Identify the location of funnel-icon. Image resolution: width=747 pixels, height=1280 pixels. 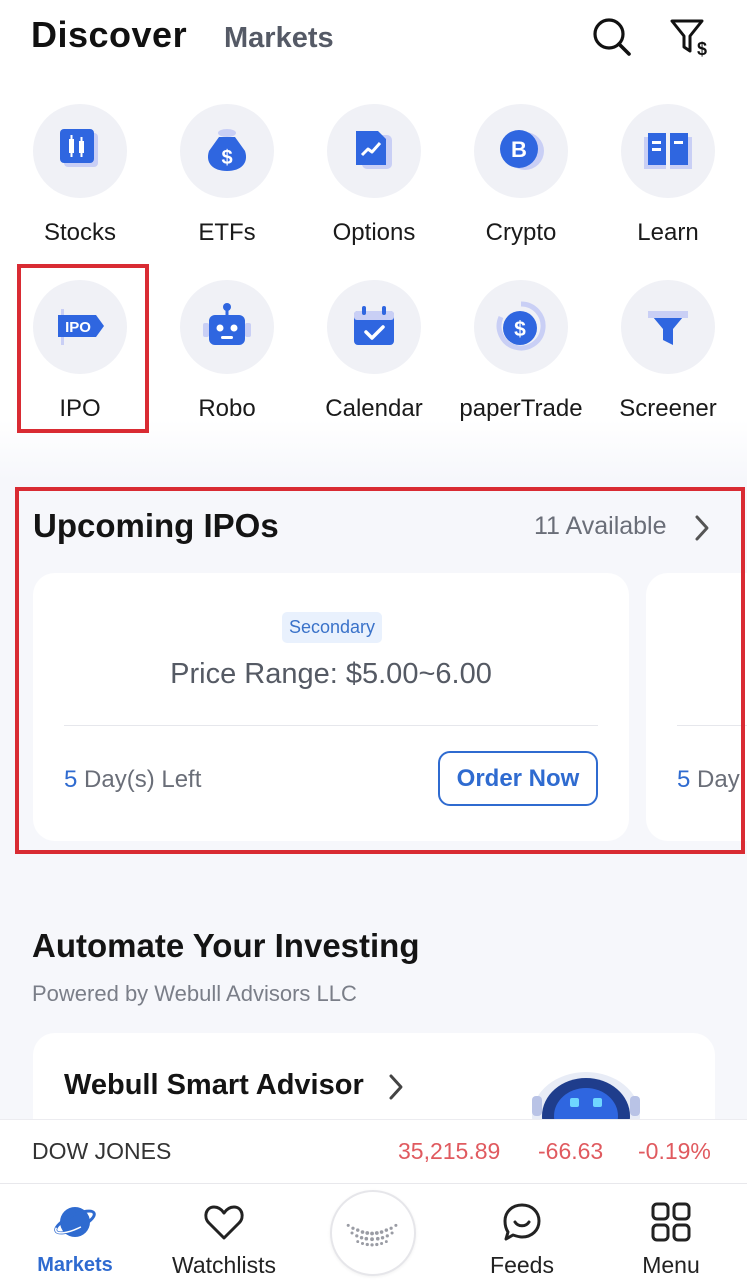
(668, 327).